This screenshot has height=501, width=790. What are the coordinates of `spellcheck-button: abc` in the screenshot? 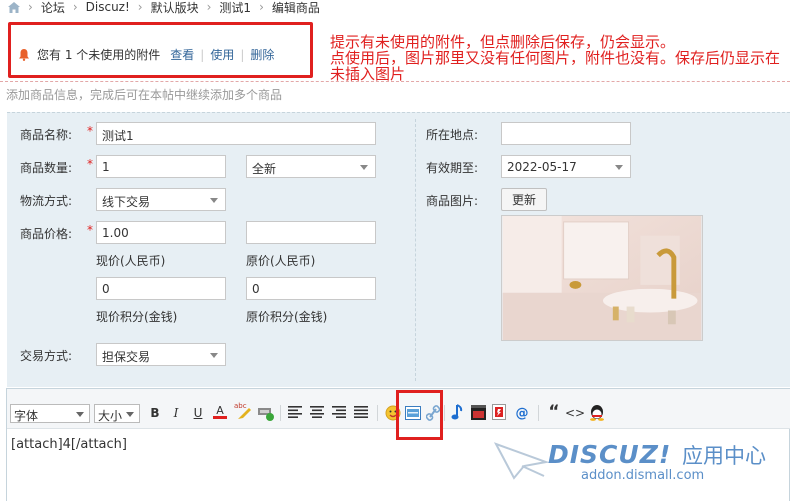 It's located at (244, 411).